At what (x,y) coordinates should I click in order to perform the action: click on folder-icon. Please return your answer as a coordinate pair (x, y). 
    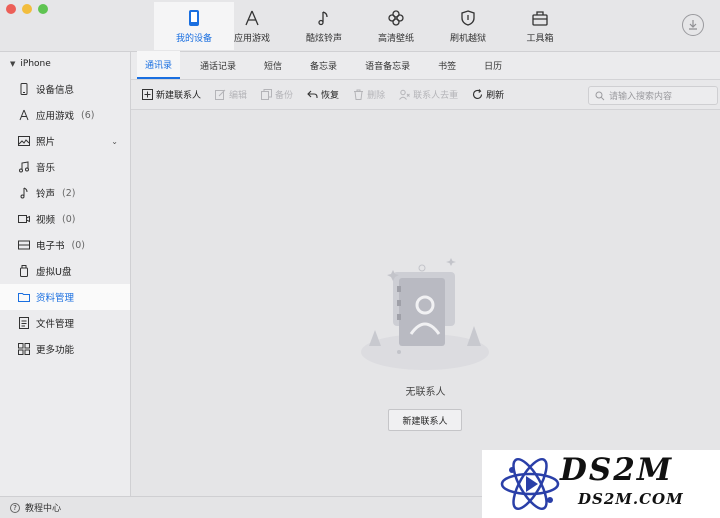
    Looking at the image, I should click on (24, 297).